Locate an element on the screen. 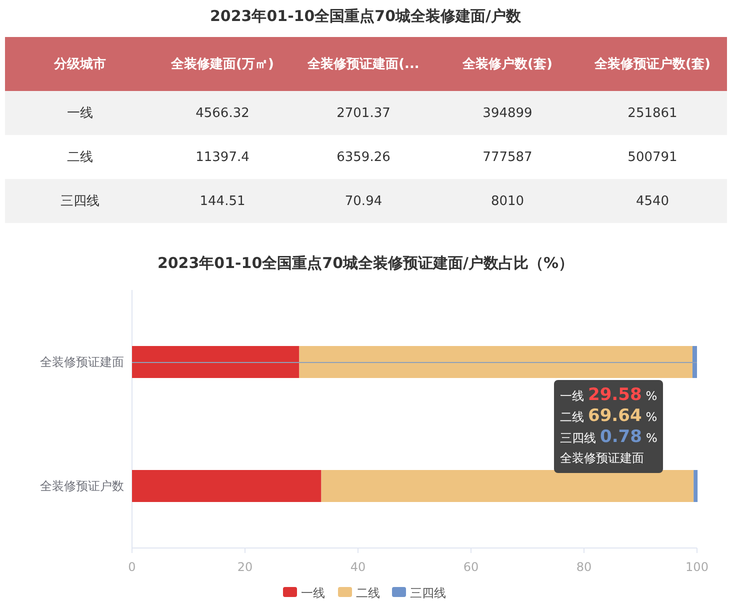 The image size is (731, 615). table-cell-text: 三四线 is located at coordinates (80, 201).